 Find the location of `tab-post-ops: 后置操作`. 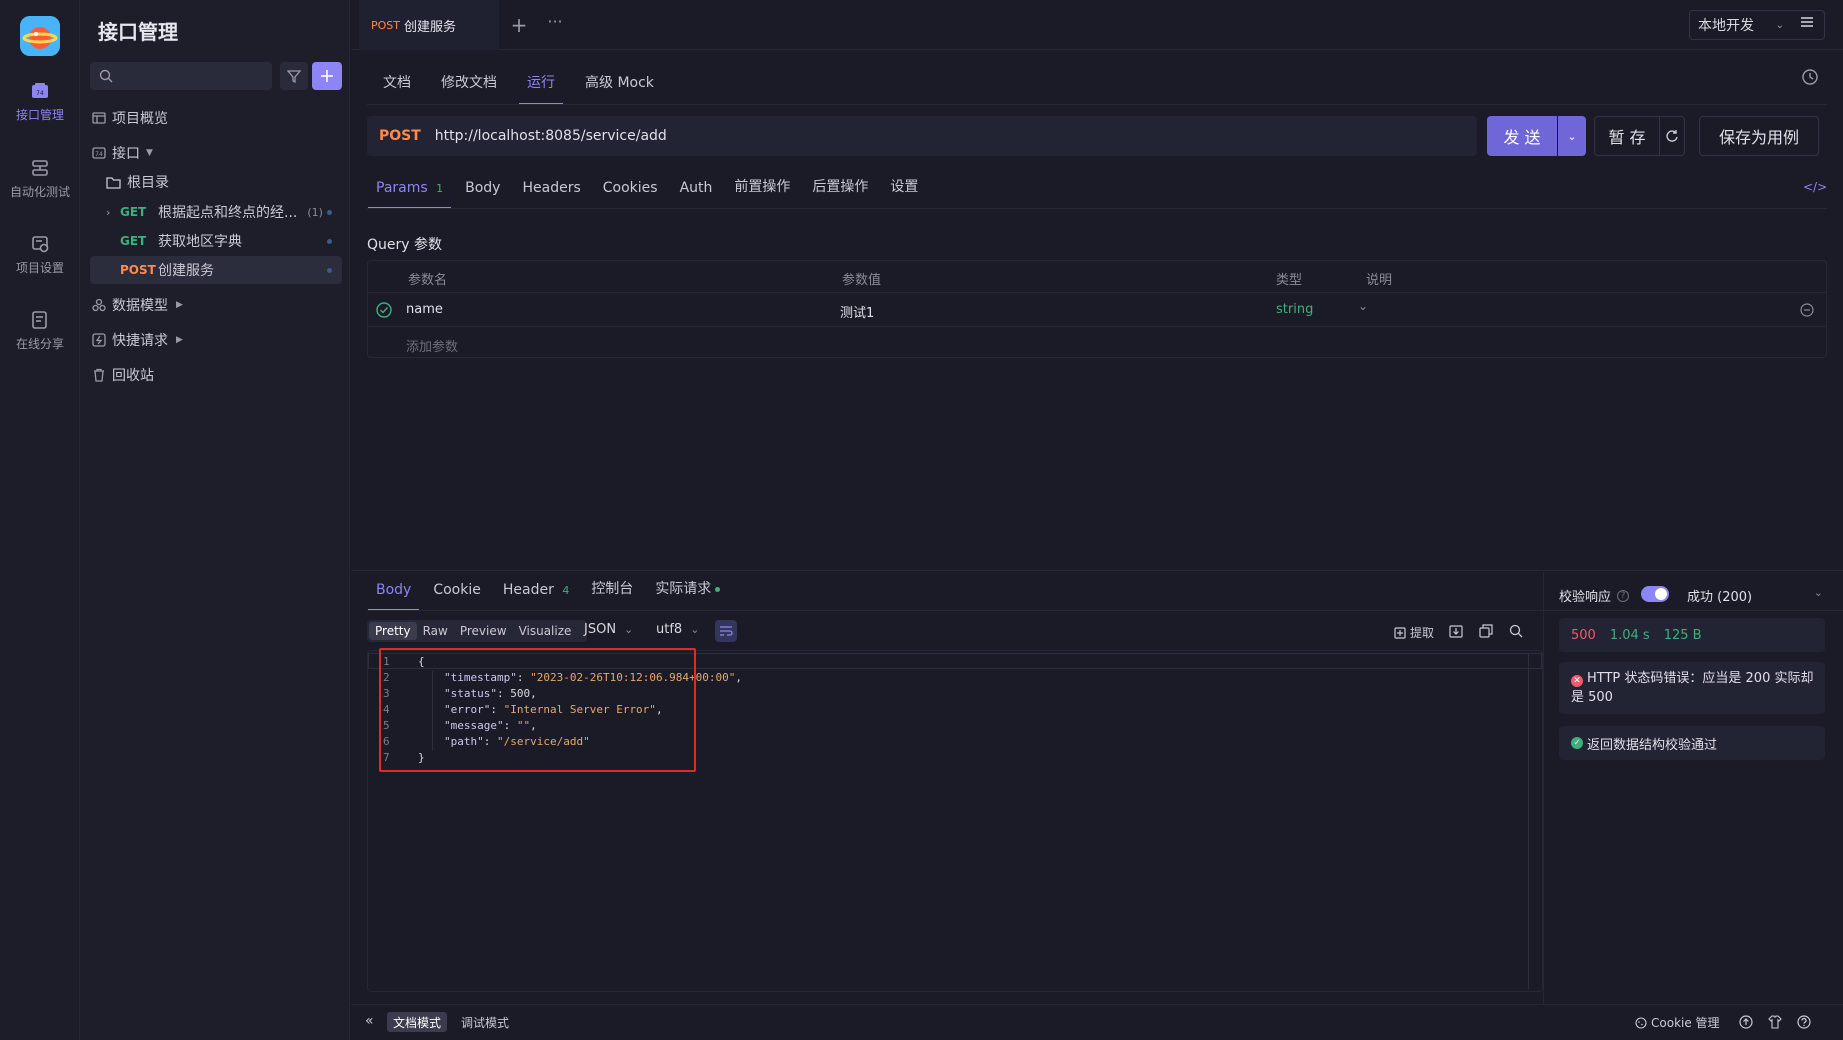

tab-post-ops: 后置操作 is located at coordinates (840, 192).